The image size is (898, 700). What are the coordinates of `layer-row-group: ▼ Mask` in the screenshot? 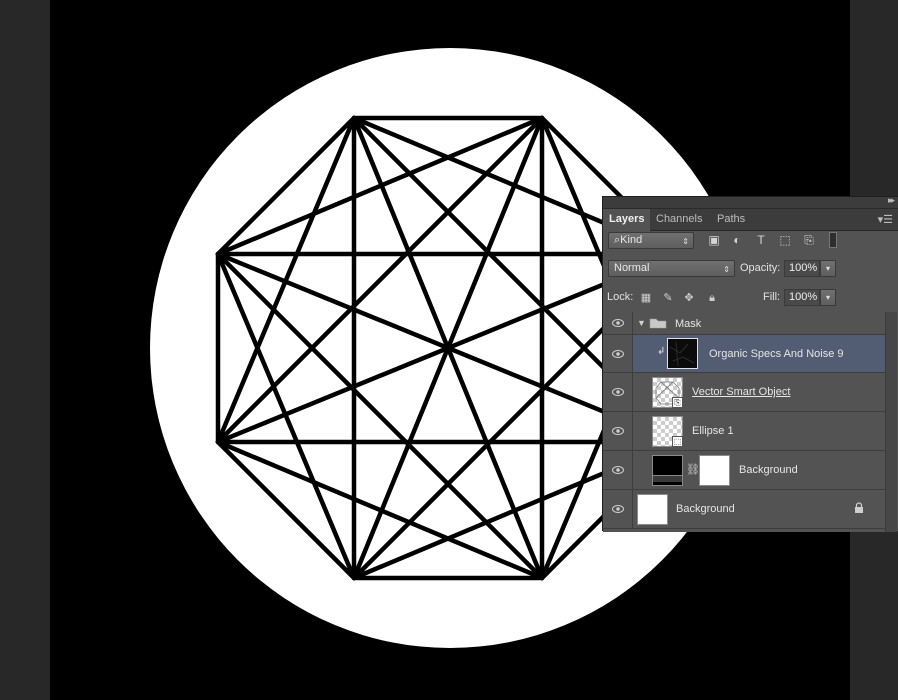 It's located at (744, 323).